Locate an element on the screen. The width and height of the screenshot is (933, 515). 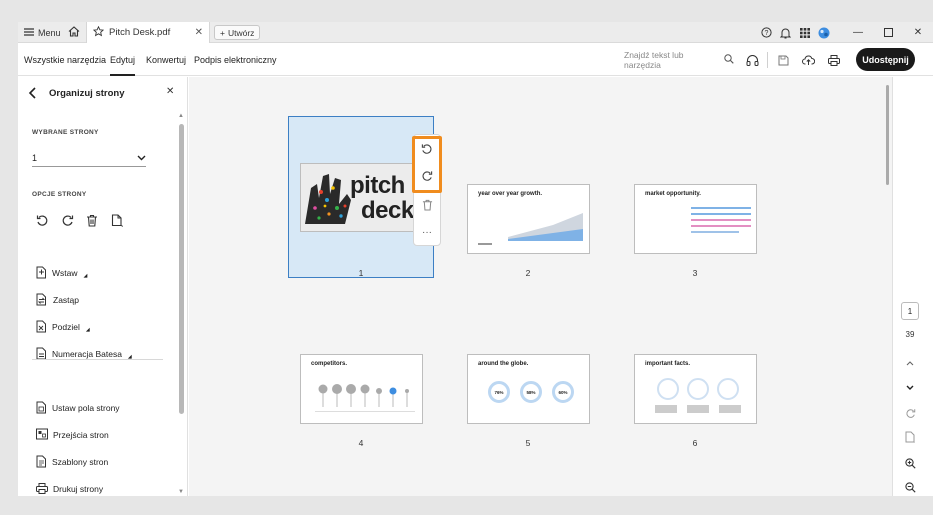
cover-text-pitch: pitch is located at coordinates (377, 185).